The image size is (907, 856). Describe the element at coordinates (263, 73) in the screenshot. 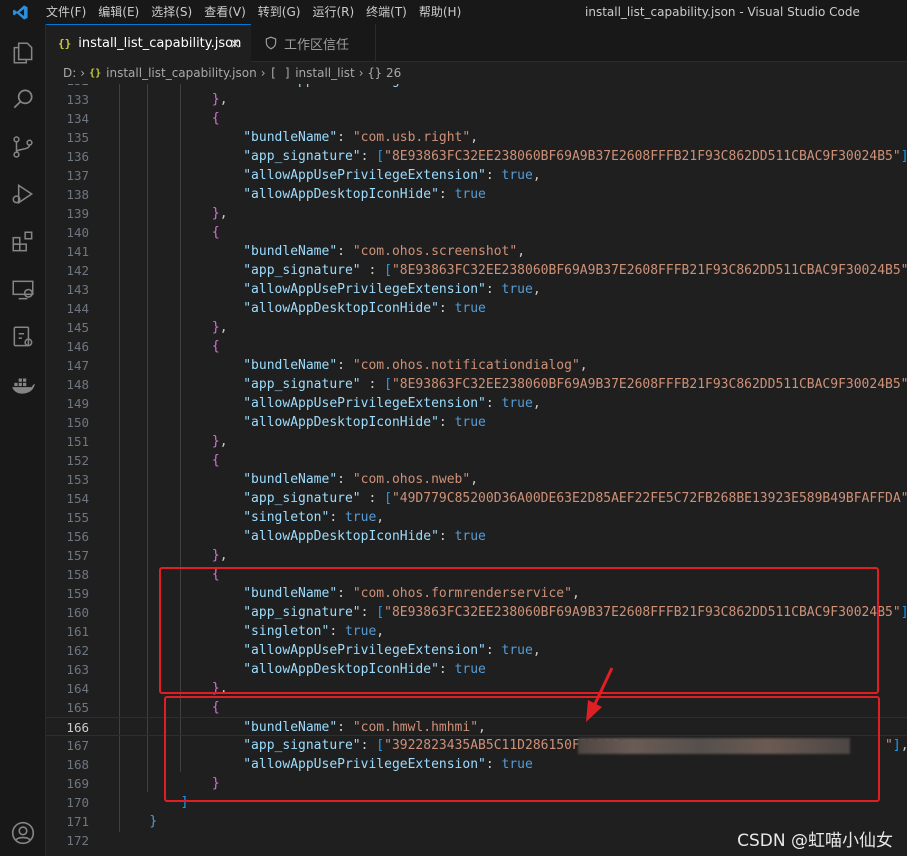

I see `chevron-right-icon: ›` at that location.